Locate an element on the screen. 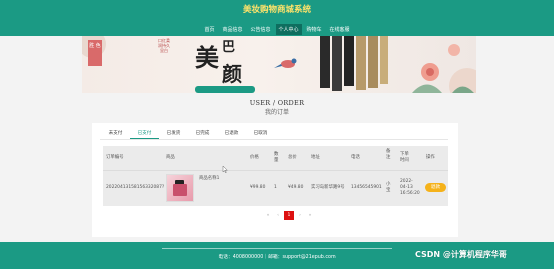  header-phone: 电话 is located at coordinates (355, 157).